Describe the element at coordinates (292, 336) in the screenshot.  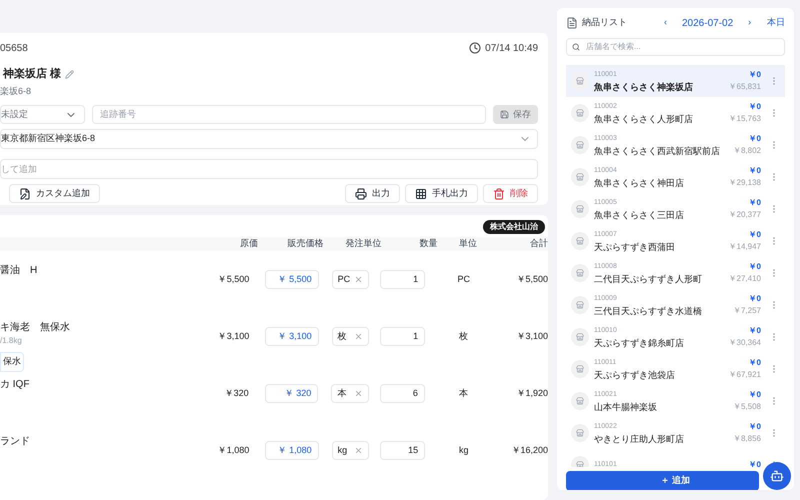
I see `price-field: ￥ 3,100` at that location.